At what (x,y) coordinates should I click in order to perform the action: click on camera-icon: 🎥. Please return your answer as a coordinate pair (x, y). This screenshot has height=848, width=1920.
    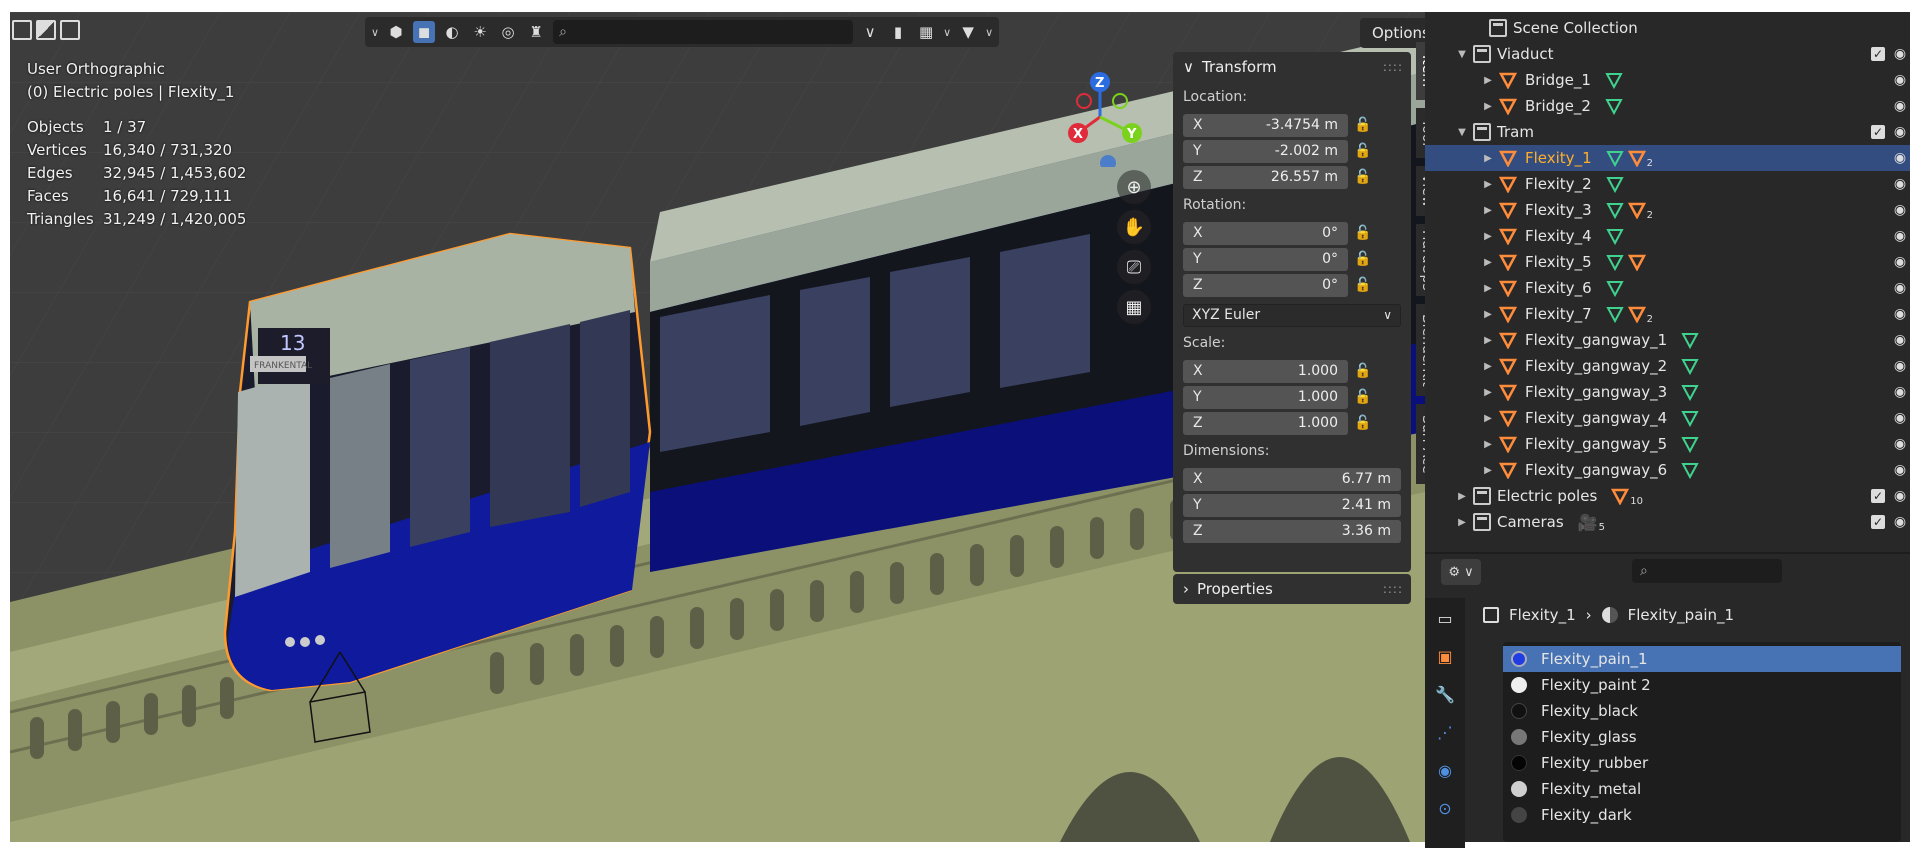
    Looking at the image, I should click on (1588, 522).